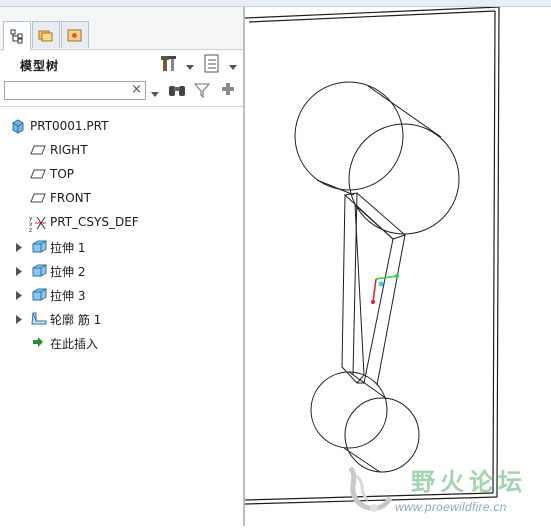 This screenshot has height=529, width=551. I want to click on tree-item-label: 拉伸 3, so click(68, 296).